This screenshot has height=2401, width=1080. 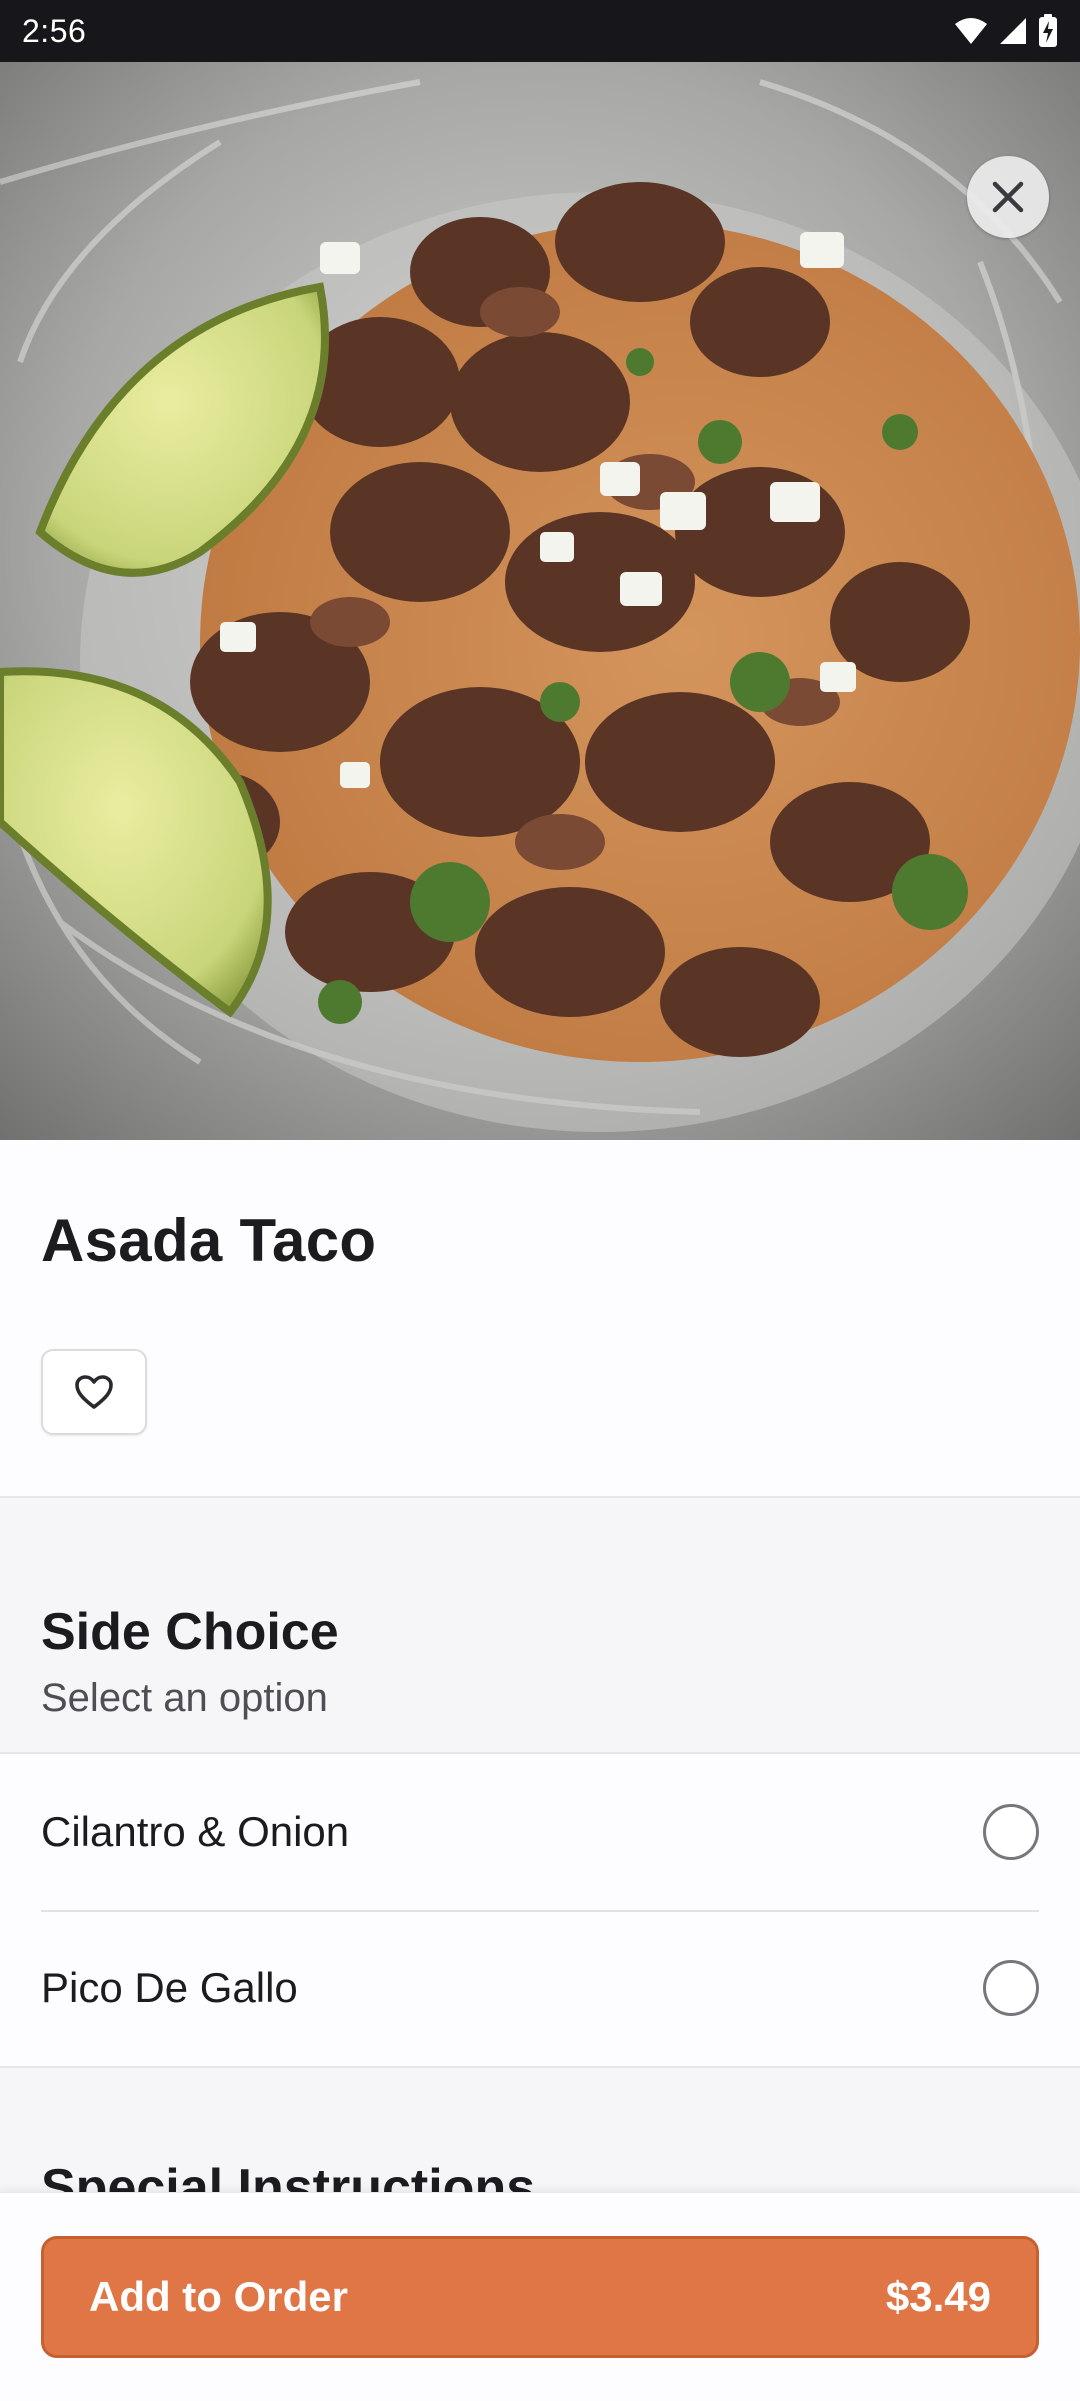 What do you see at coordinates (218, 2296) in the screenshot?
I see `add-to-order-label: Add to Order` at bounding box center [218, 2296].